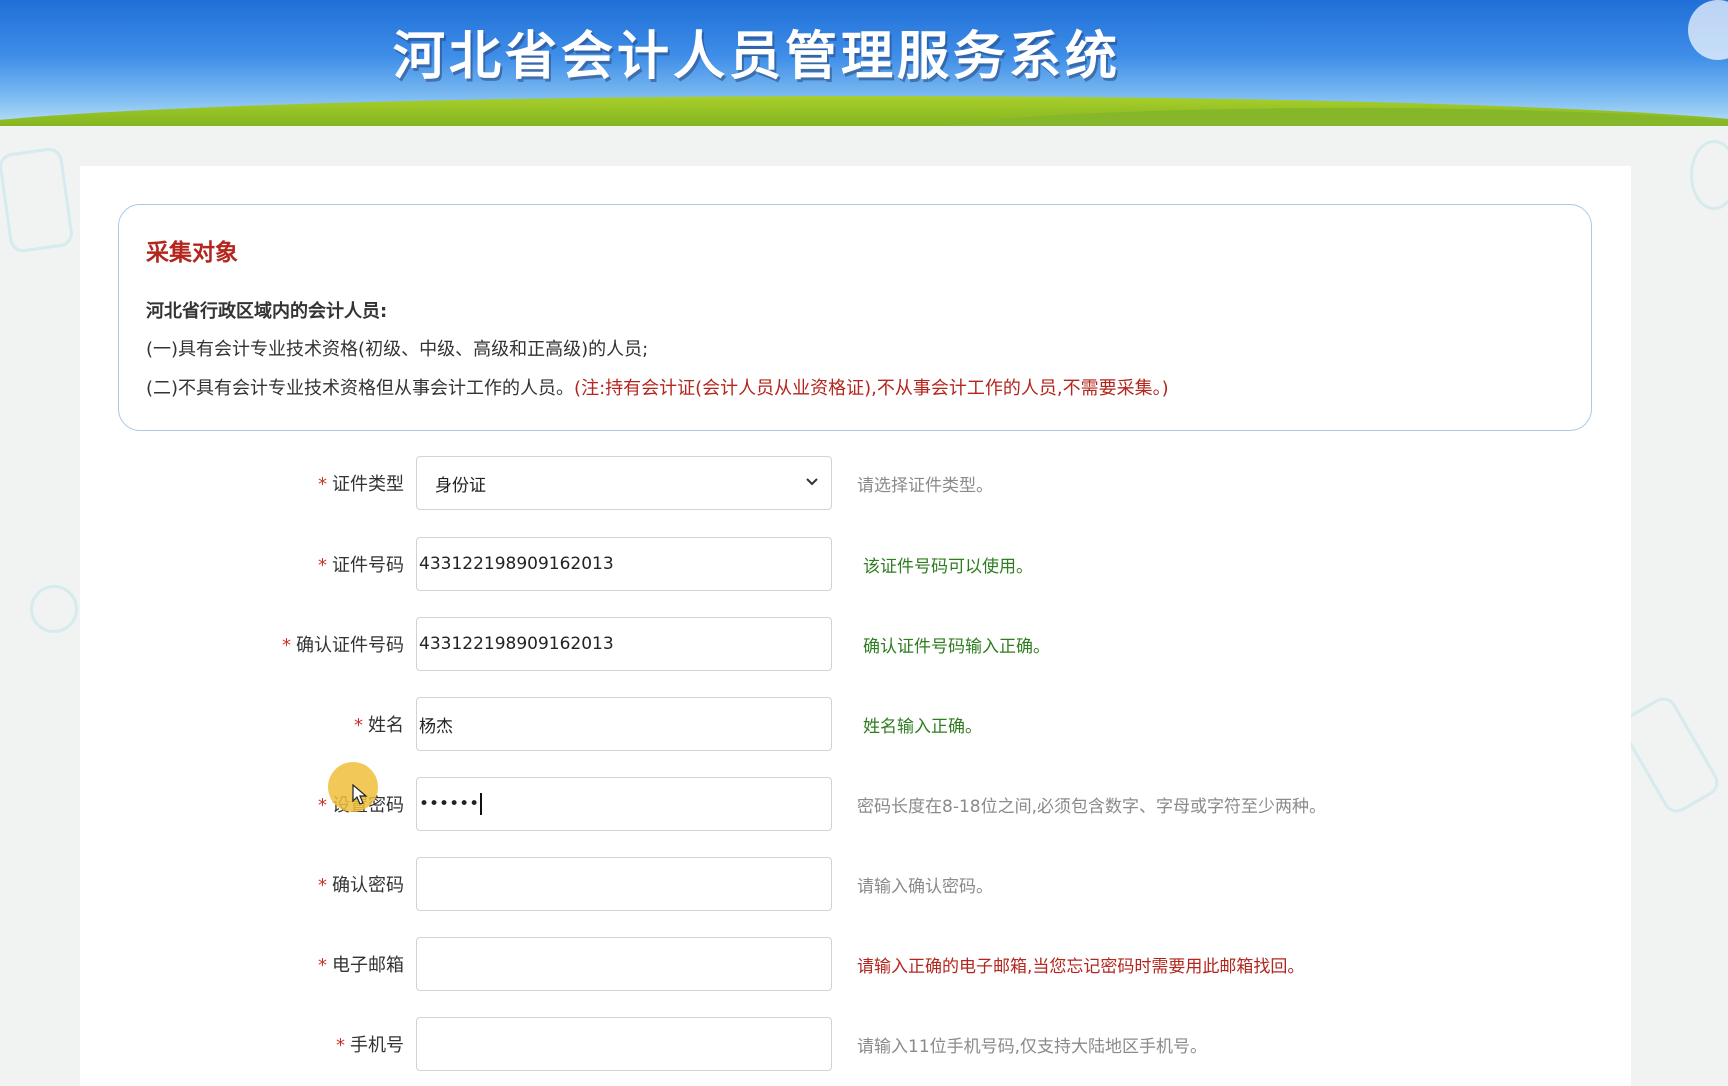  What do you see at coordinates (361, 885) in the screenshot?
I see `confirm-password-label: * 确认密码` at bounding box center [361, 885].